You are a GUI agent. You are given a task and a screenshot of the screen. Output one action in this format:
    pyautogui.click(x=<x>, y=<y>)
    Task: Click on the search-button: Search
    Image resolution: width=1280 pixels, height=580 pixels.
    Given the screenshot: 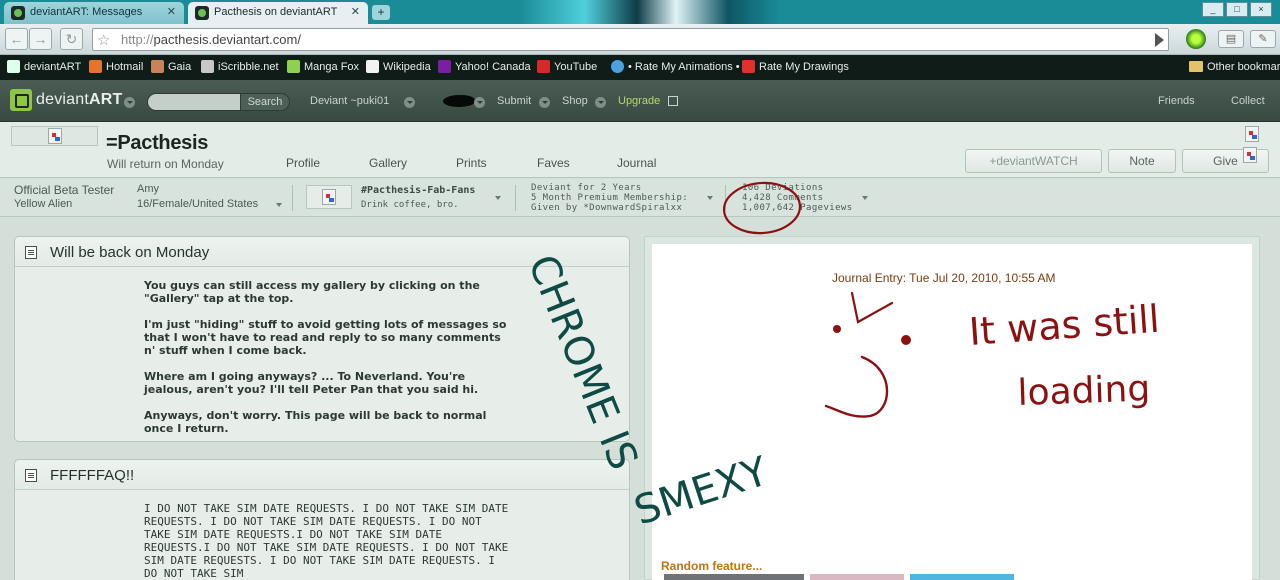 What is the action you would take?
    pyautogui.click(x=265, y=102)
    